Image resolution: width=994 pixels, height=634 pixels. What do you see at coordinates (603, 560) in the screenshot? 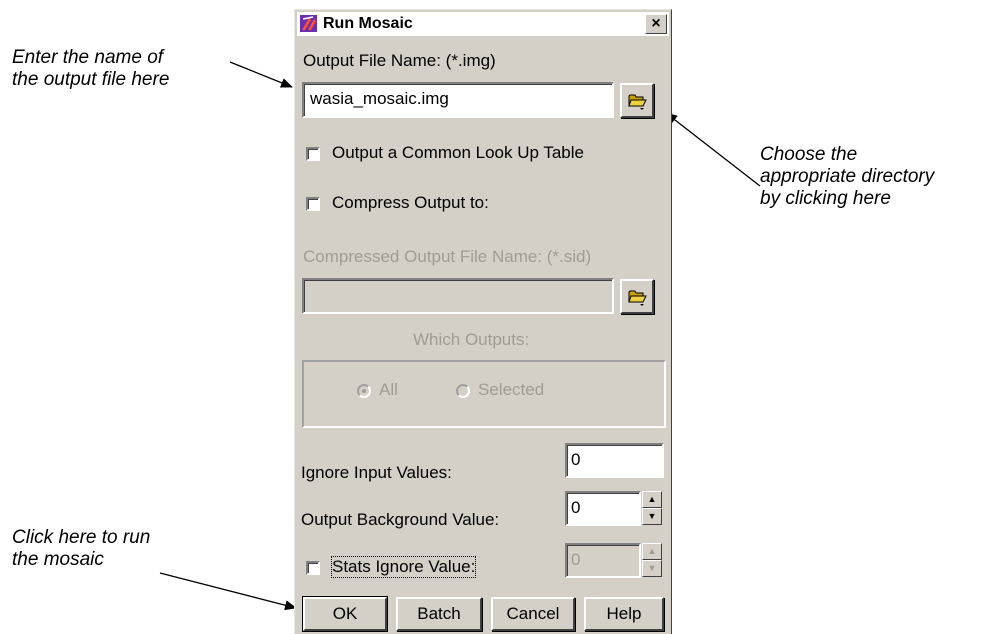
I see `stats-ignore-field: 0` at bounding box center [603, 560].